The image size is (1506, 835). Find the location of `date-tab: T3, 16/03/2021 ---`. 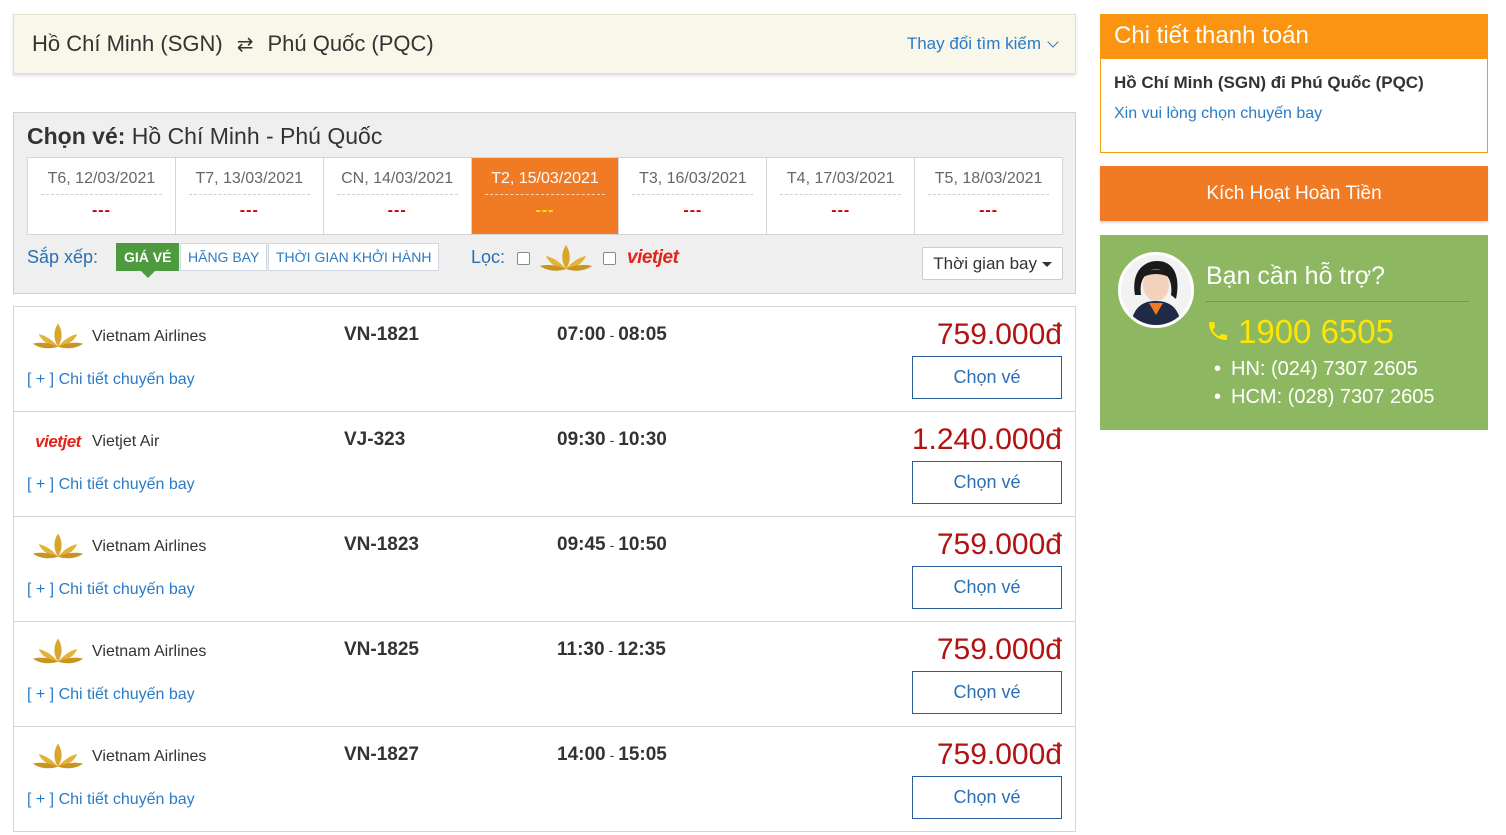

date-tab: T3, 16/03/2021 --- is located at coordinates (693, 196).